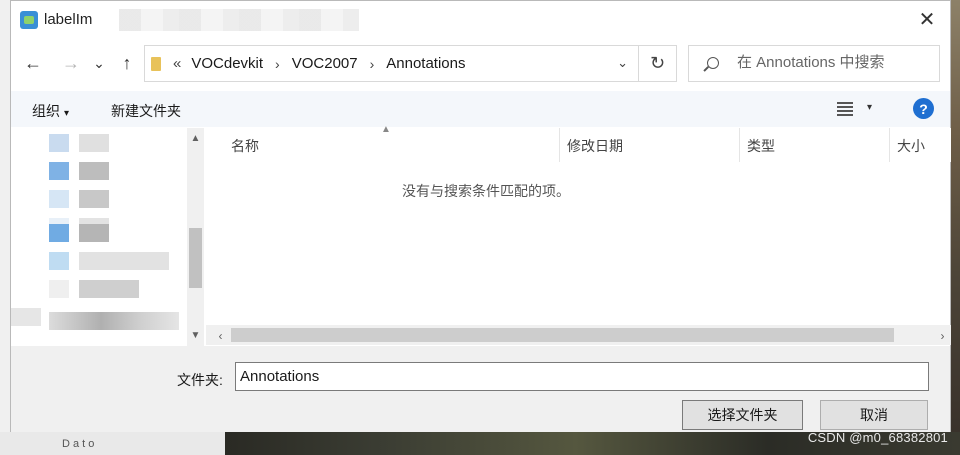 Image resolution: width=960 pixels, height=455 pixels. I want to click on column-size: 大小, so click(911, 146).